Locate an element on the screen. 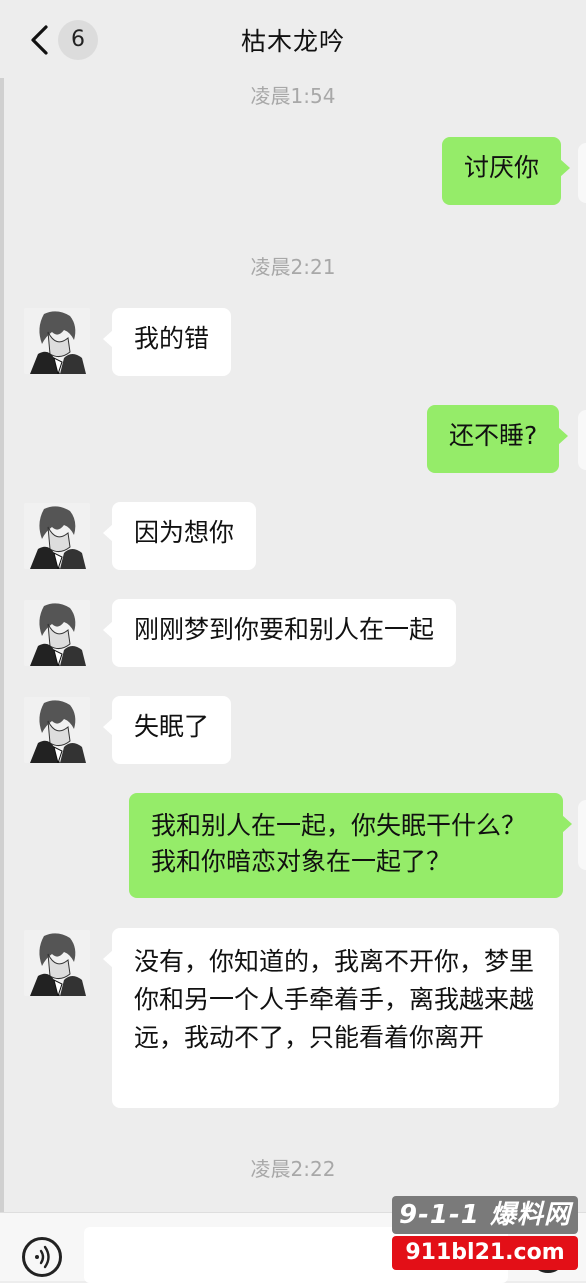  outgoing-message: 讨厌你 is located at coordinates (506, 171).